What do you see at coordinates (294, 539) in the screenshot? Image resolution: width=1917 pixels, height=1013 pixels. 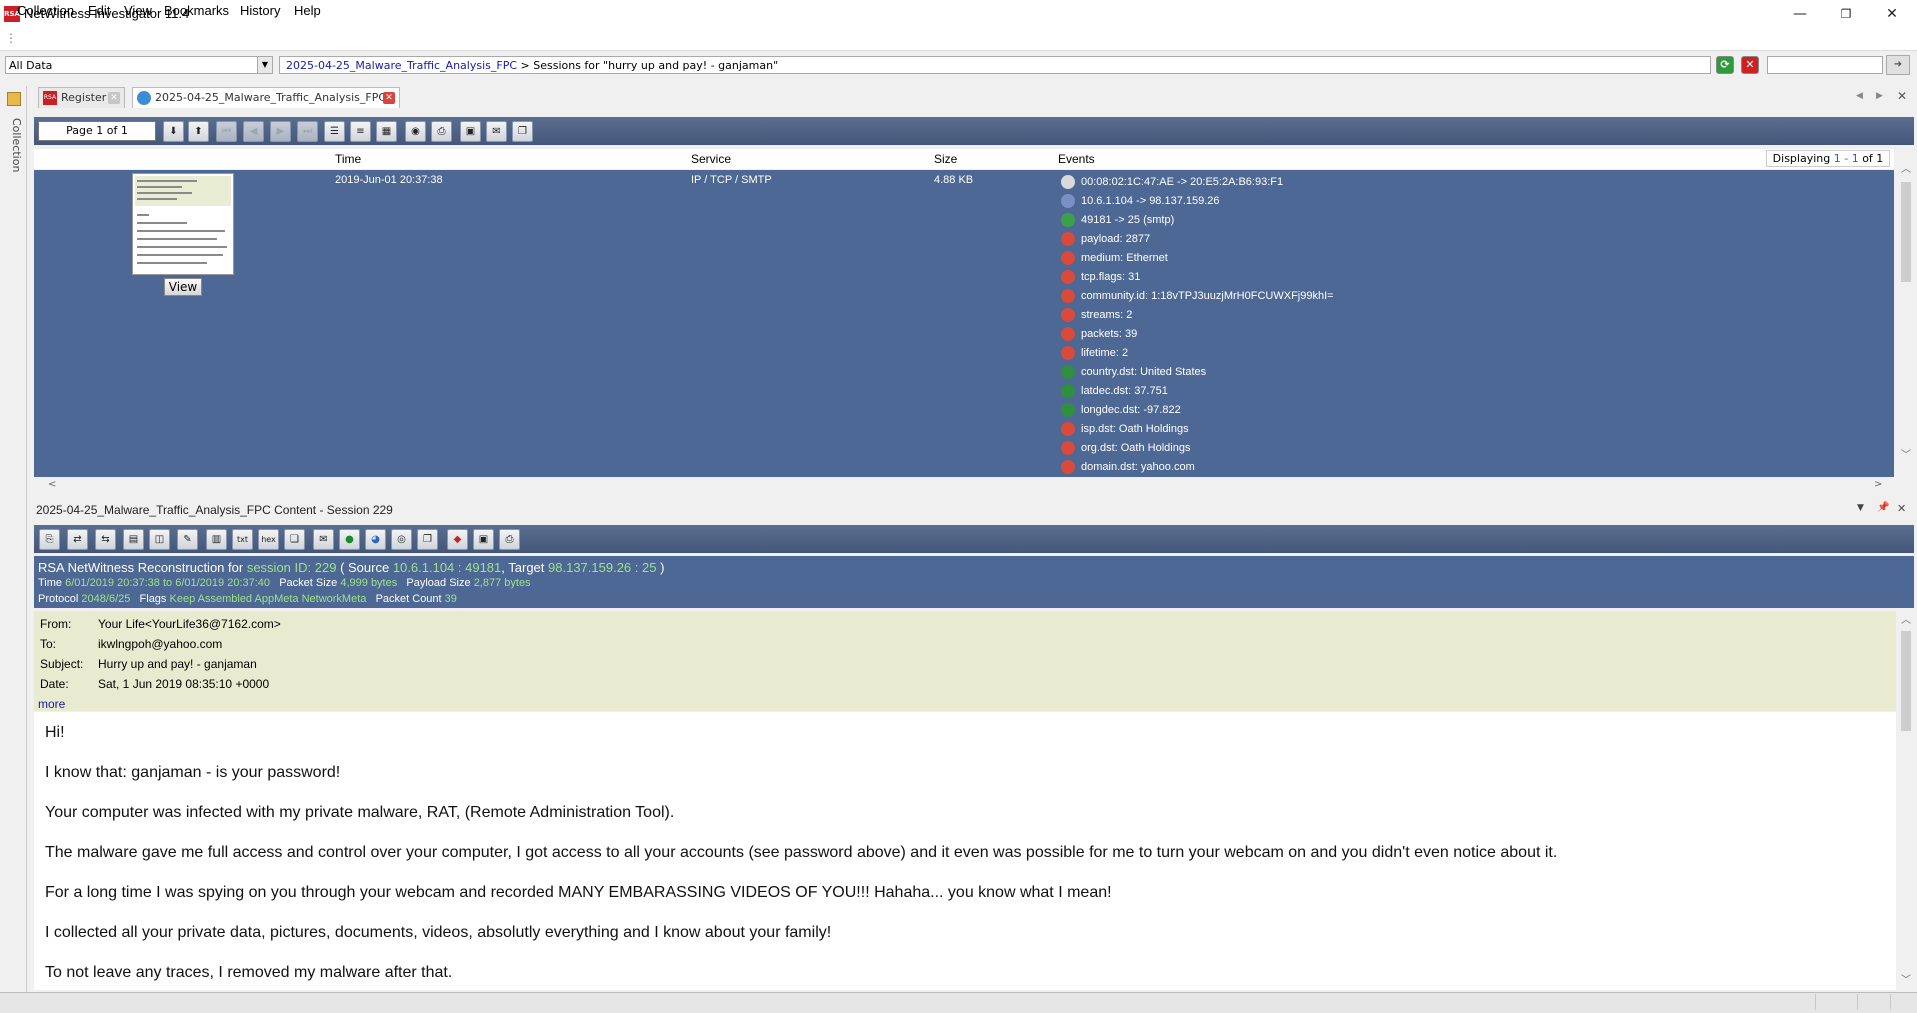 I see `web-view-icon: ❏` at bounding box center [294, 539].